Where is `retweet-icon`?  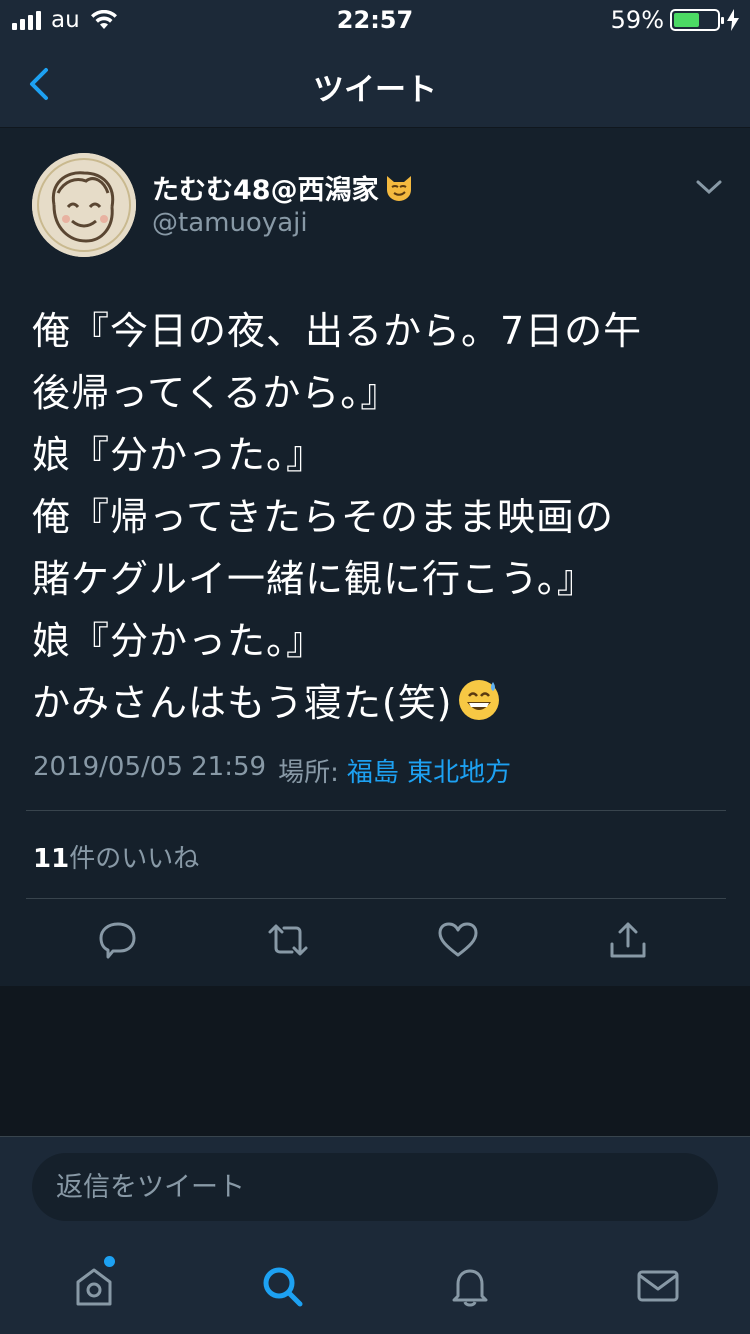 retweet-icon is located at coordinates (288, 940).